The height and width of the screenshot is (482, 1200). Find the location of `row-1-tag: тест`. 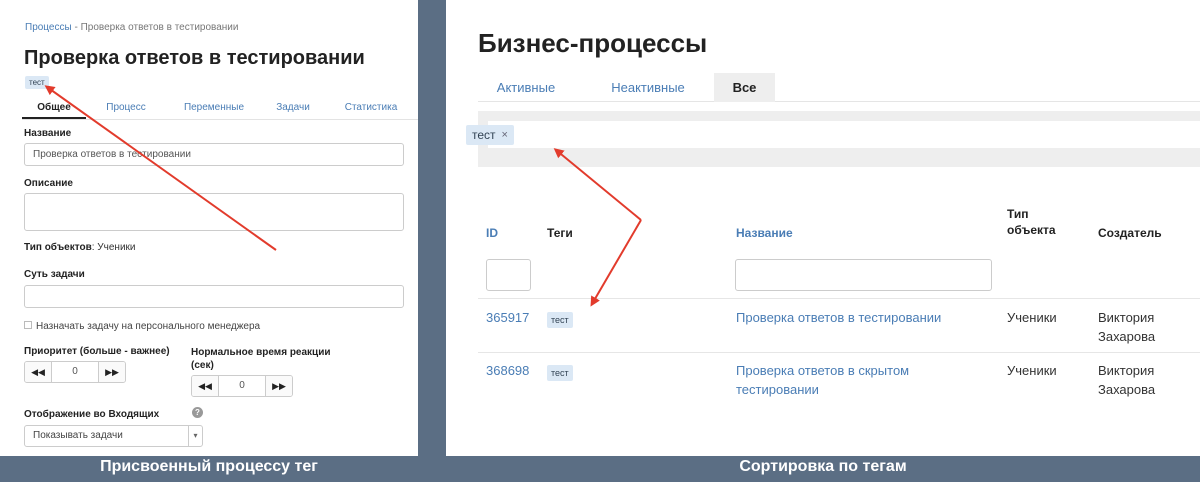

row-1-tag: тест is located at coordinates (560, 320).